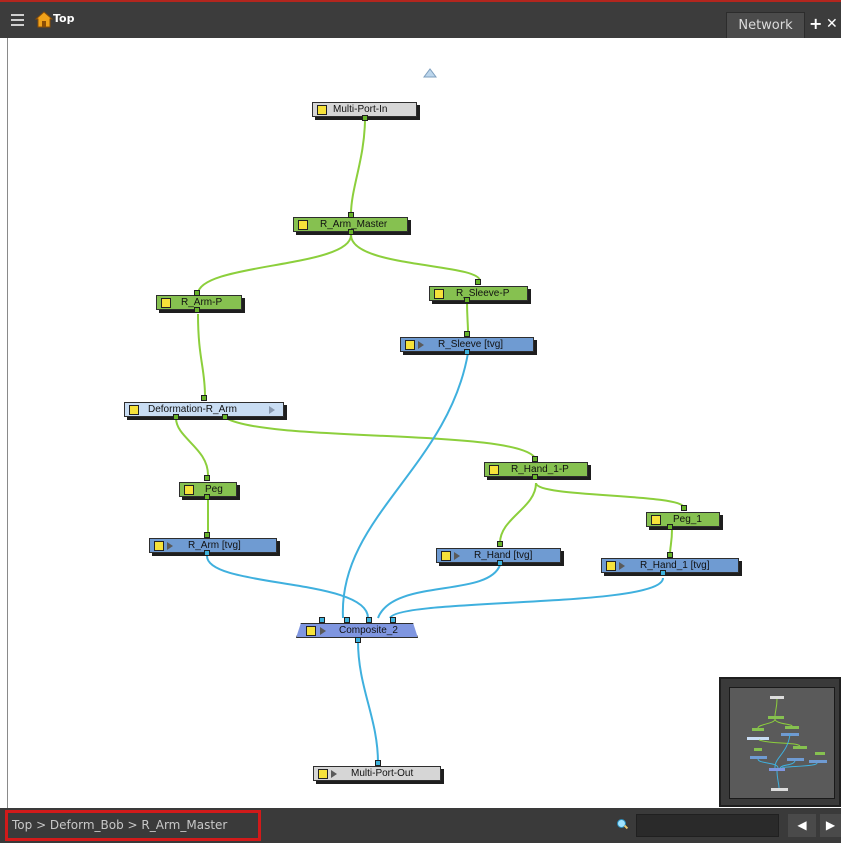 The width and height of the screenshot is (841, 843). What do you see at coordinates (202, 302) in the screenshot?
I see `node-label: R_Arm-P` at bounding box center [202, 302].